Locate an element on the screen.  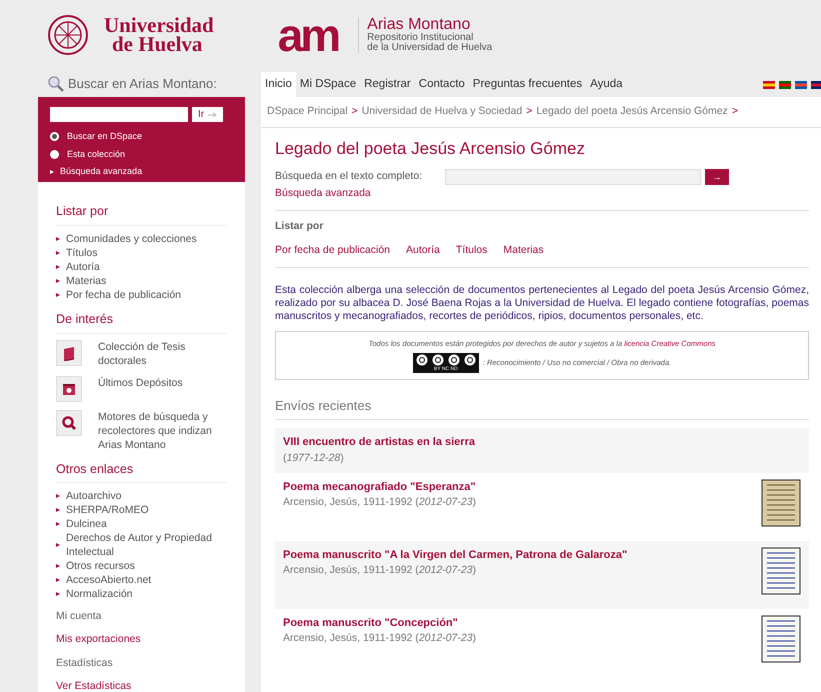
search-button: → is located at coordinates (717, 177).